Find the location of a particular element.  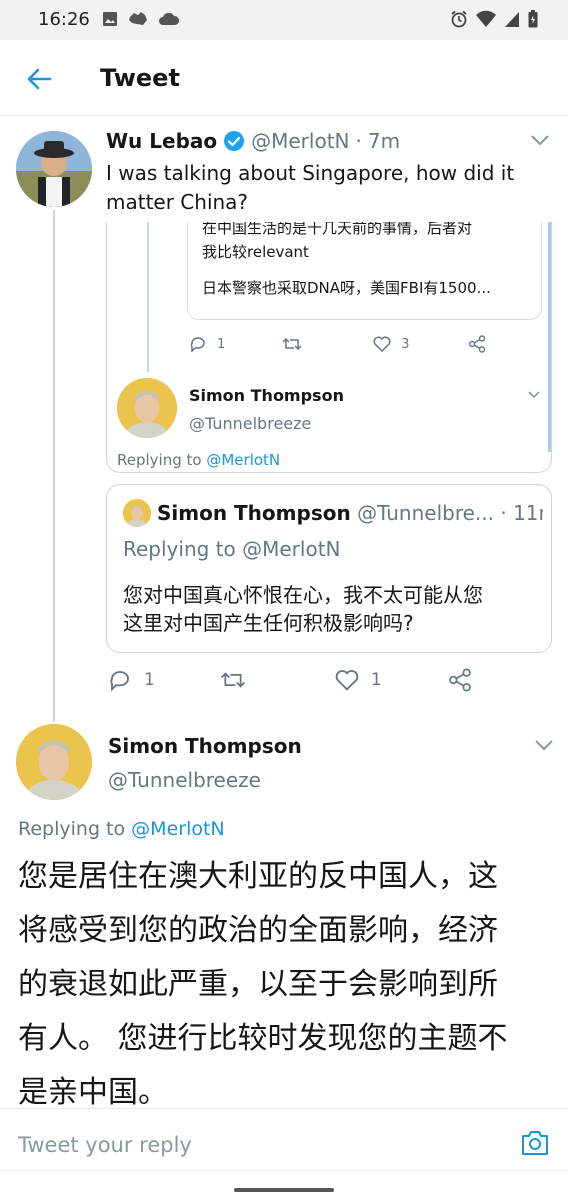

avatar-simon-thompson-small is located at coordinates (147, 408).